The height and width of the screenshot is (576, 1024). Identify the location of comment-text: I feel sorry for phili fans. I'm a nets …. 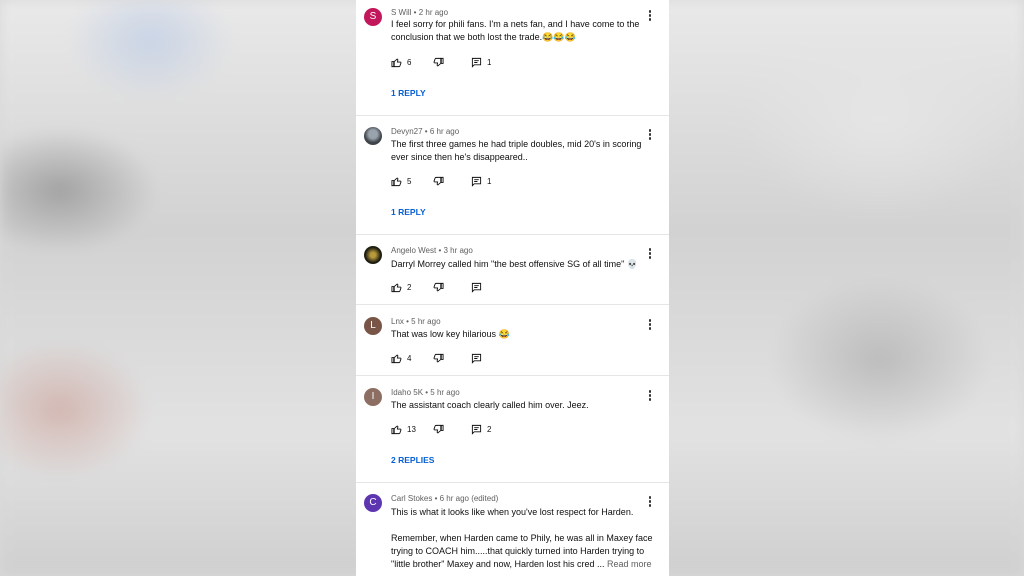
(515, 30).